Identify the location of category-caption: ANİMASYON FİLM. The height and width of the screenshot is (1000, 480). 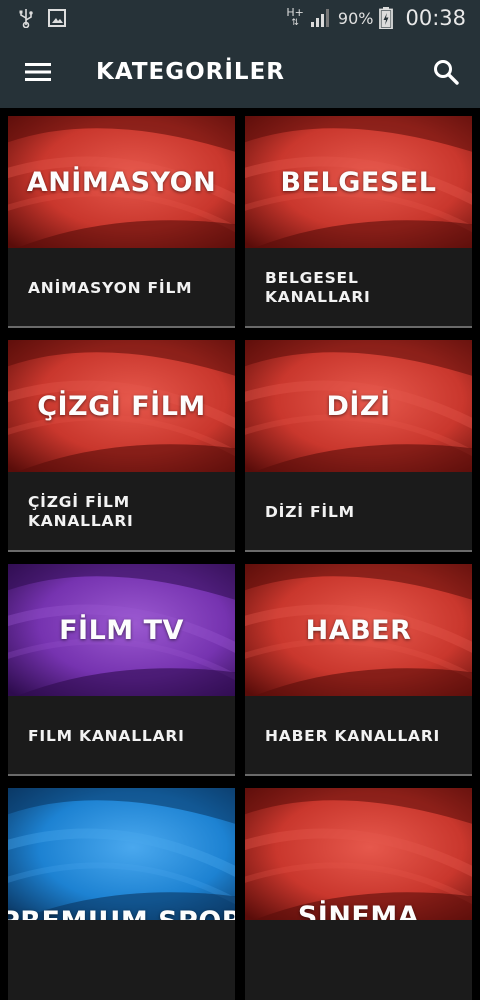
(110, 287).